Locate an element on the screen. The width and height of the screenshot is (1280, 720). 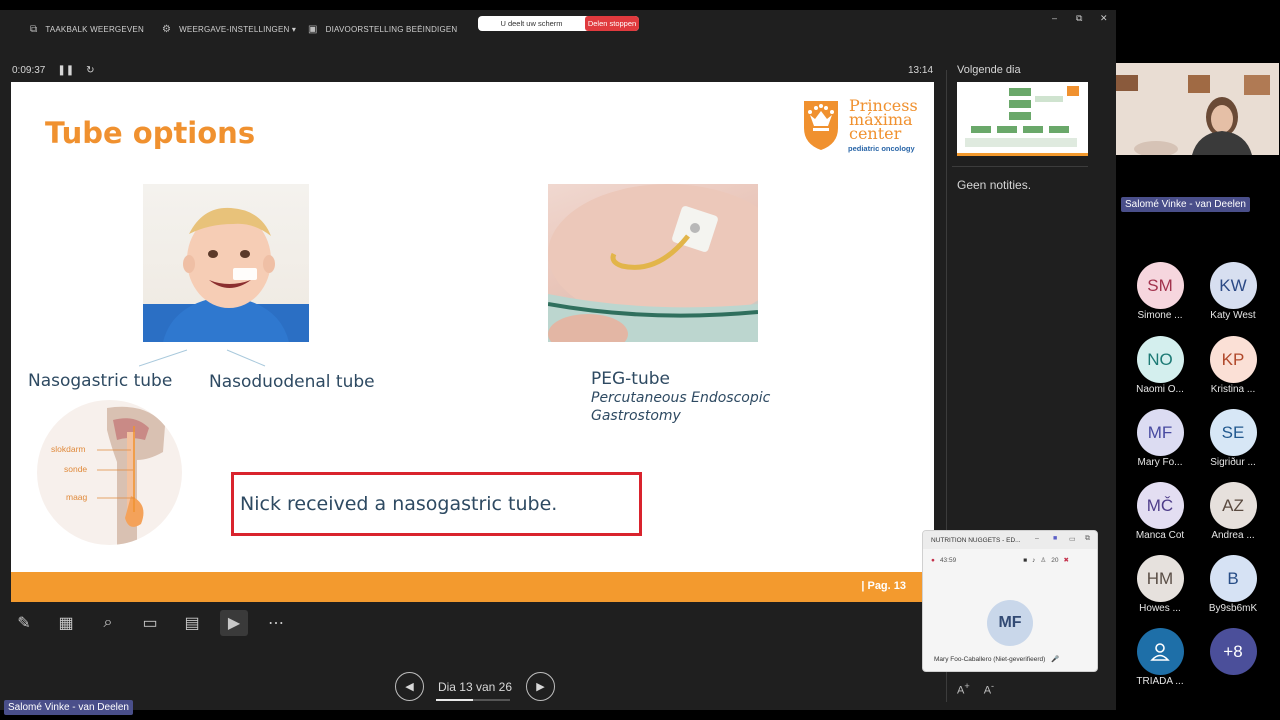
peg-tube-label: PEG-tube is located at coordinates (630, 379).